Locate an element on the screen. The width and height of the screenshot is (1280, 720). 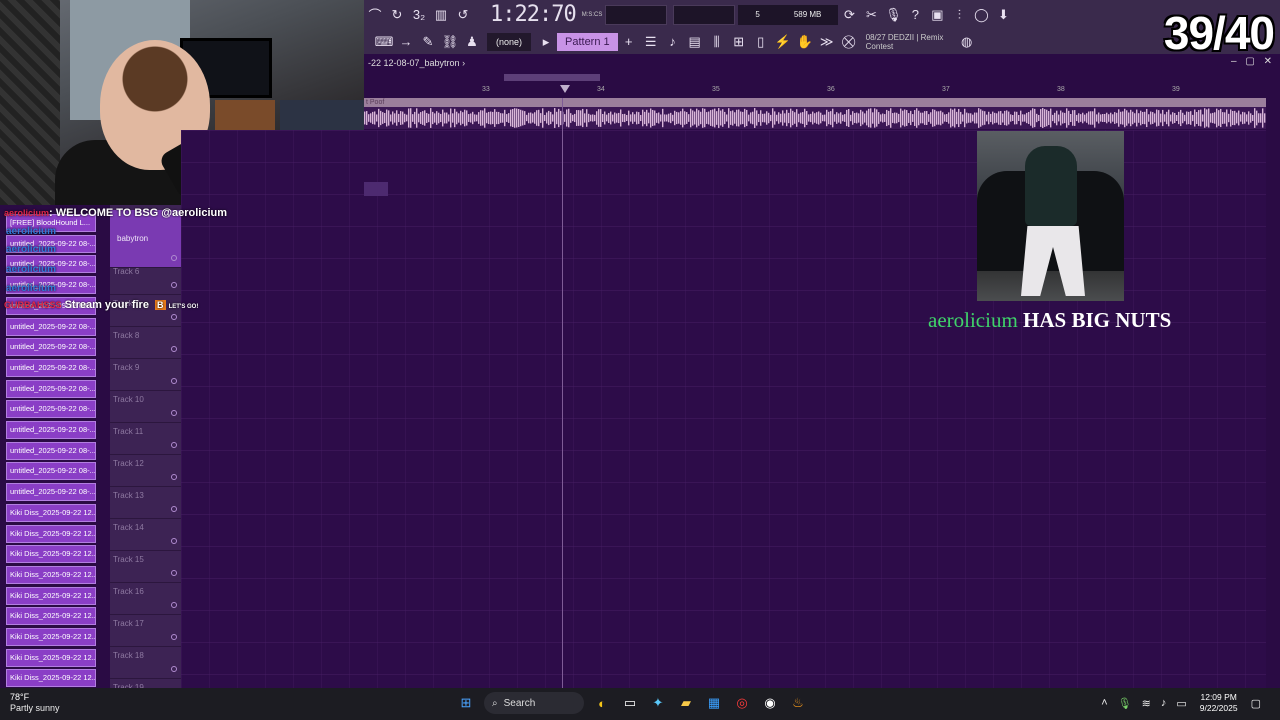
chat-icon: ◯ is located at coordinates (981, 15).